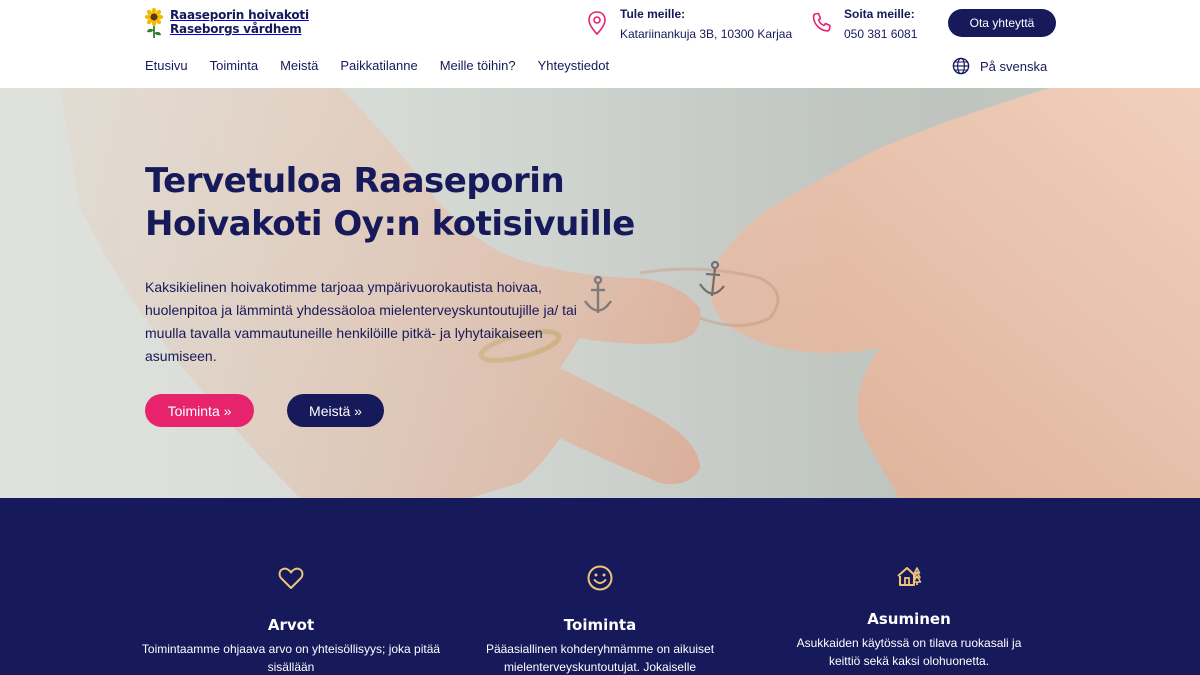  Describe the element at coordinates (597, 23) in the screenshot. I see `location-pin-icon` at that location.